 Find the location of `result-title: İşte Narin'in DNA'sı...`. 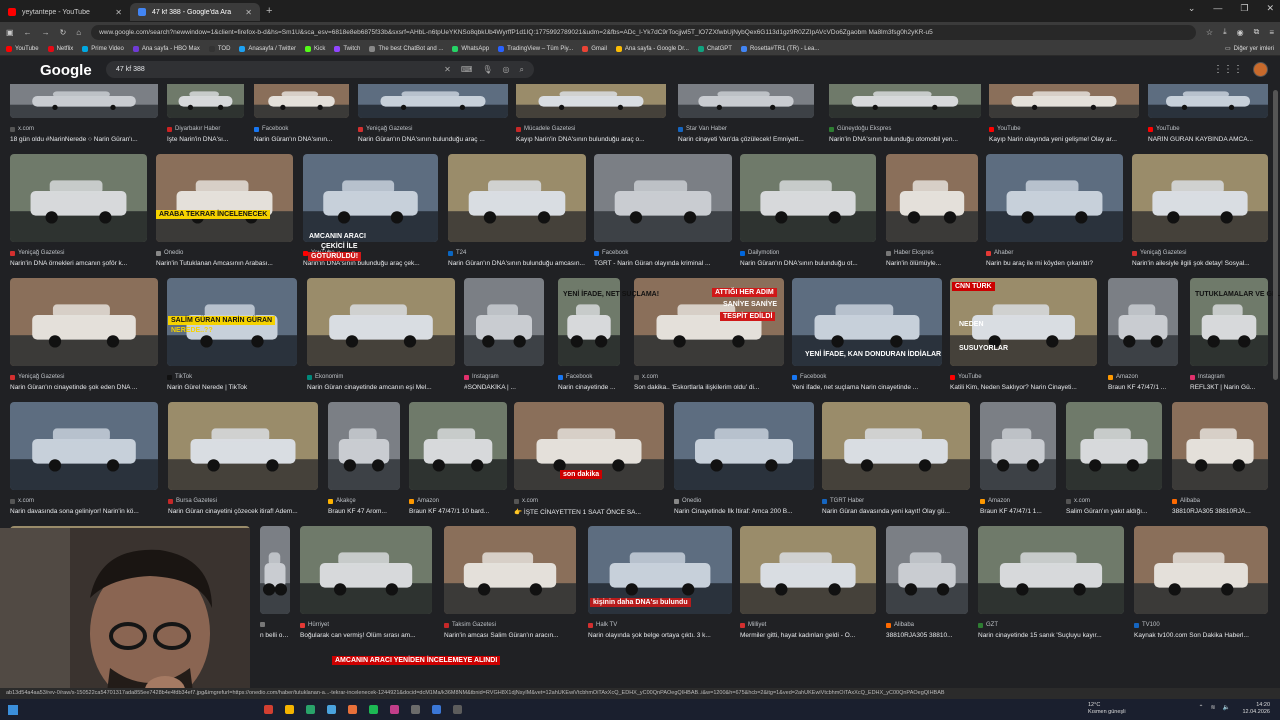

result-title: İşte Narin'in DNA'sı... is located at coordinates (205, 139).